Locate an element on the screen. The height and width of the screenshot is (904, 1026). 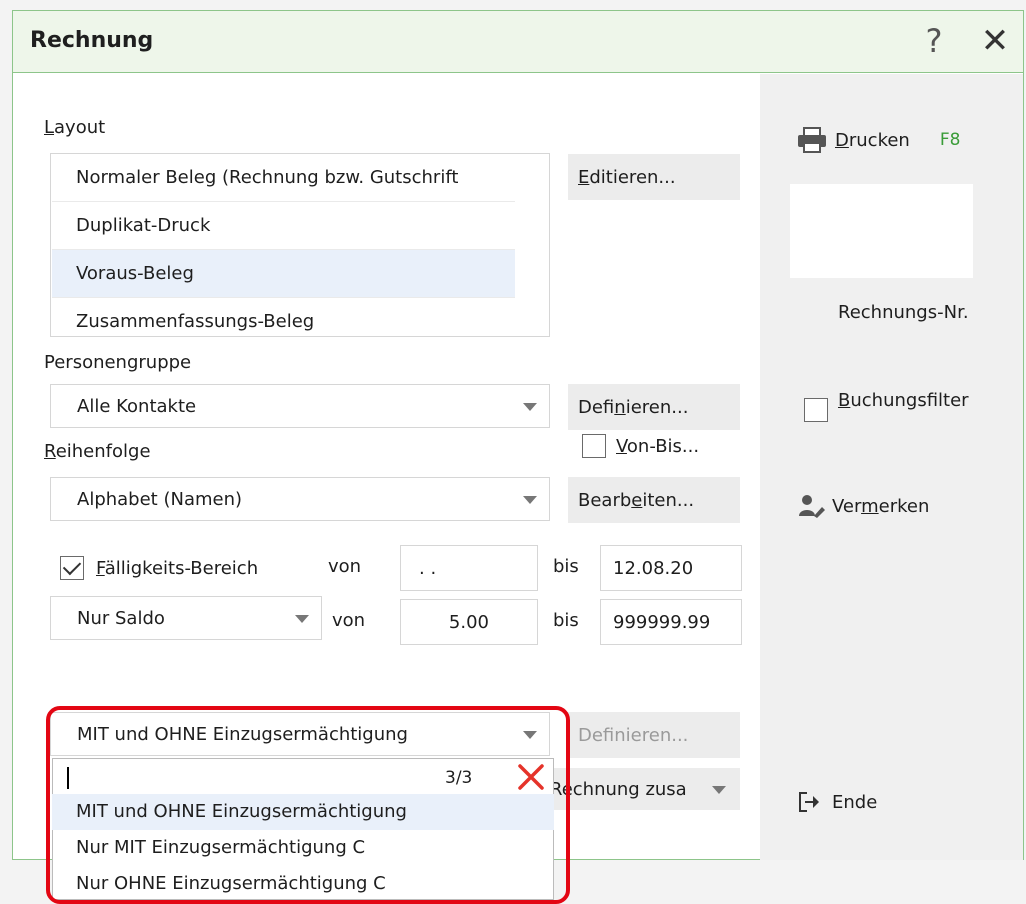
end-button: Ende is located at coordinates (878, 802).